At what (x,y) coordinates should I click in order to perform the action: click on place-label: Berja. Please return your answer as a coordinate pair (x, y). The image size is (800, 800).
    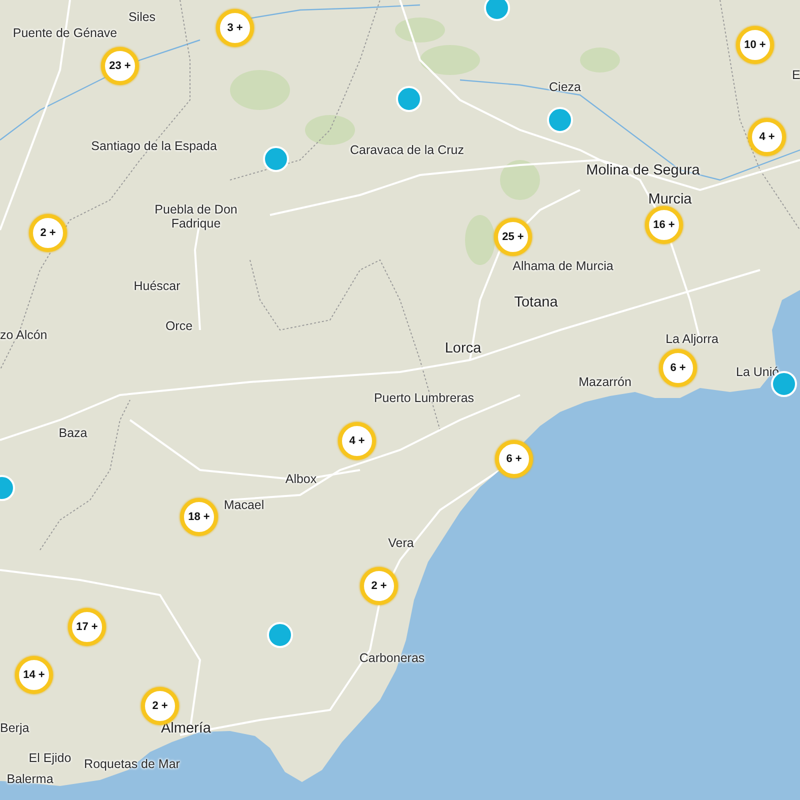
    Looking at the image, I should click on (15, 728).